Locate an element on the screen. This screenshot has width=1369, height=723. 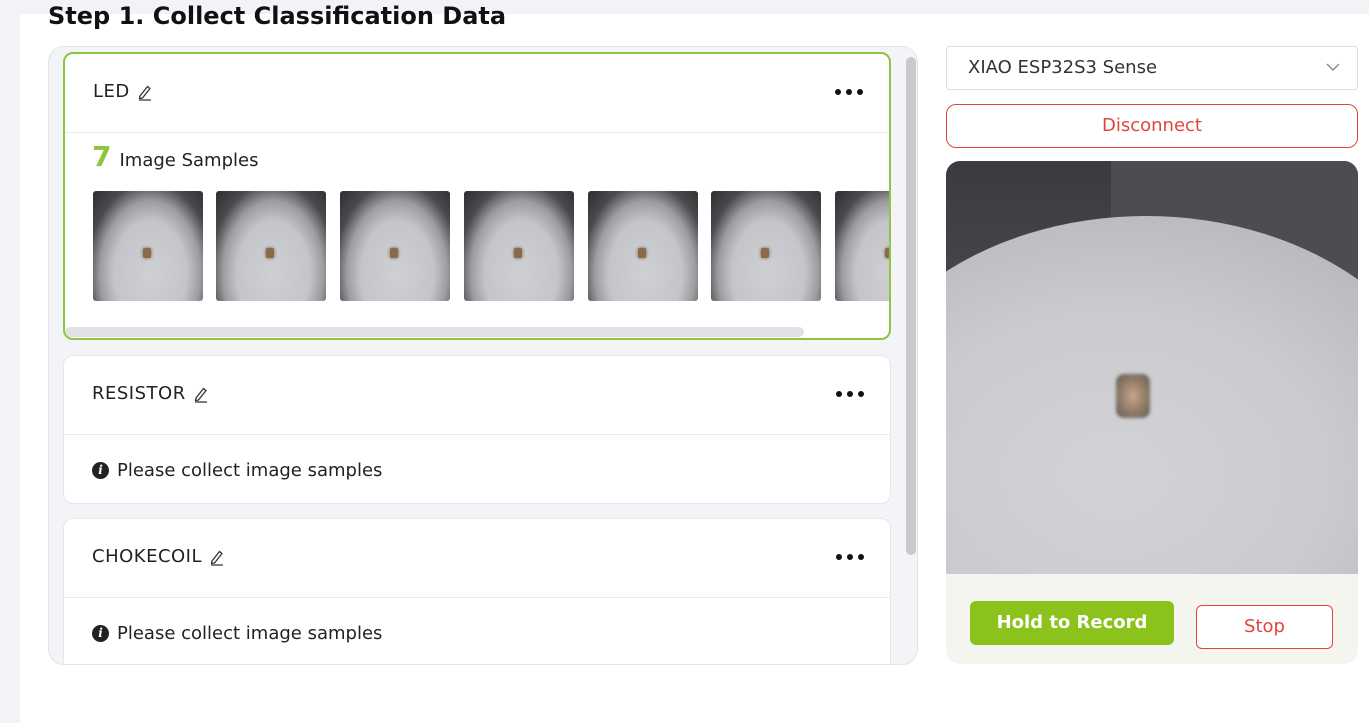
stop-button: Stop is located at coordinates (1264, 627).